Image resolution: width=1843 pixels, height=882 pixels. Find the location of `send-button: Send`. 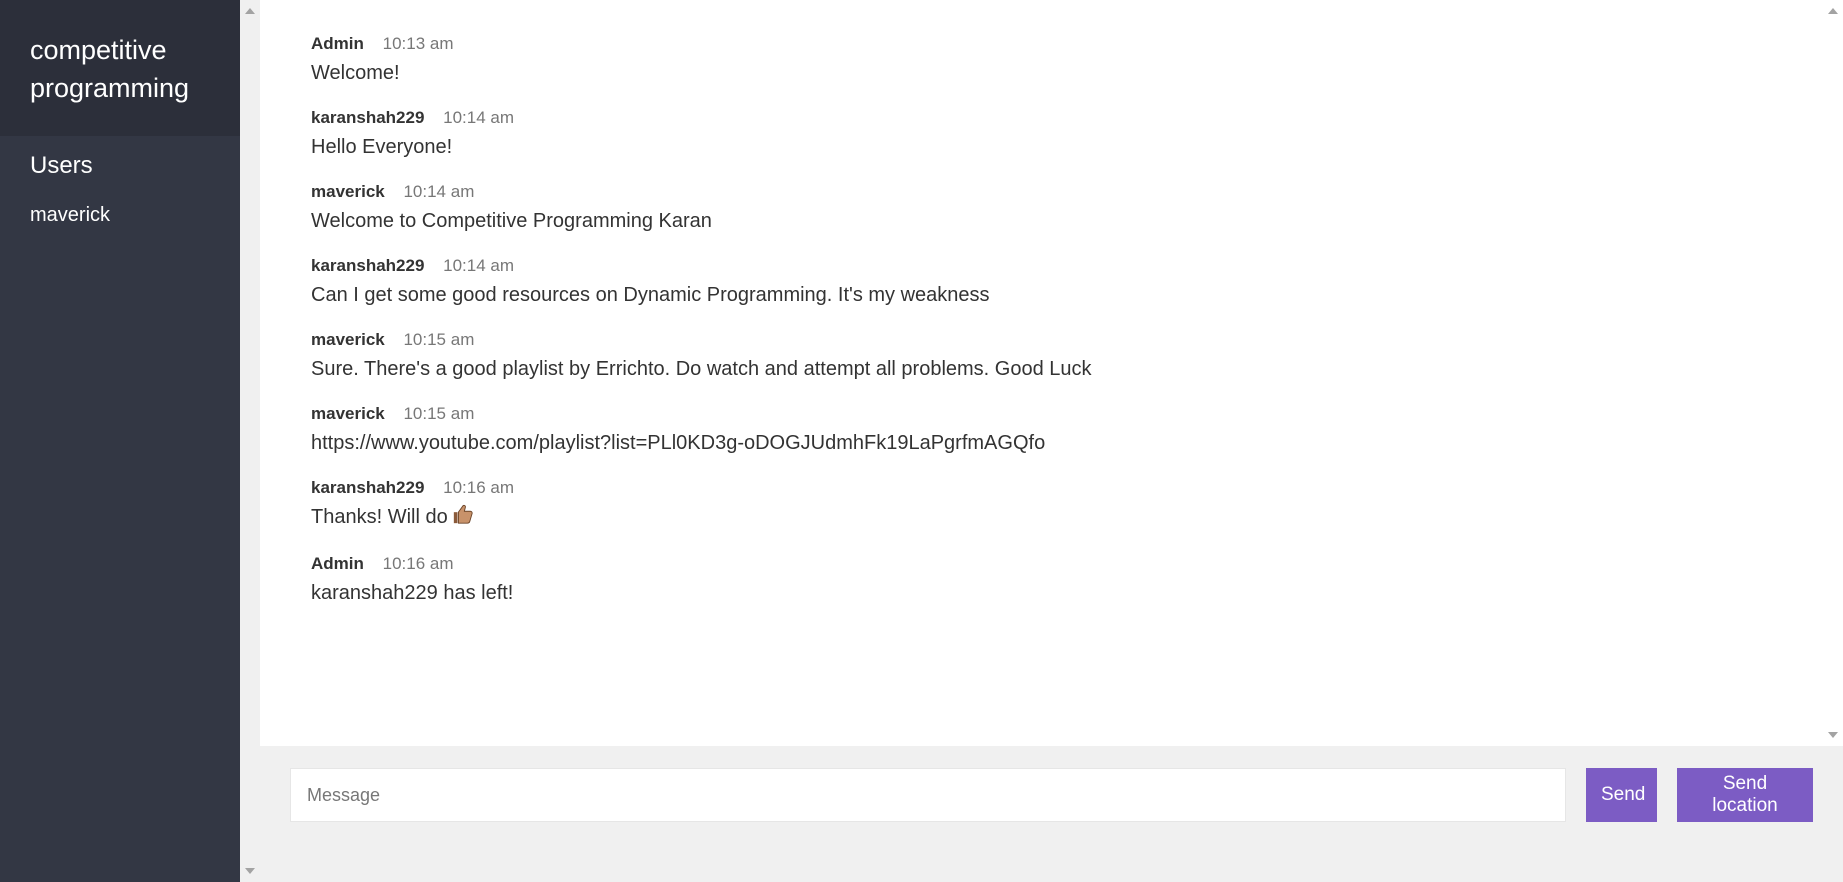

send-button: Send is located at coordinates (1621, 795).